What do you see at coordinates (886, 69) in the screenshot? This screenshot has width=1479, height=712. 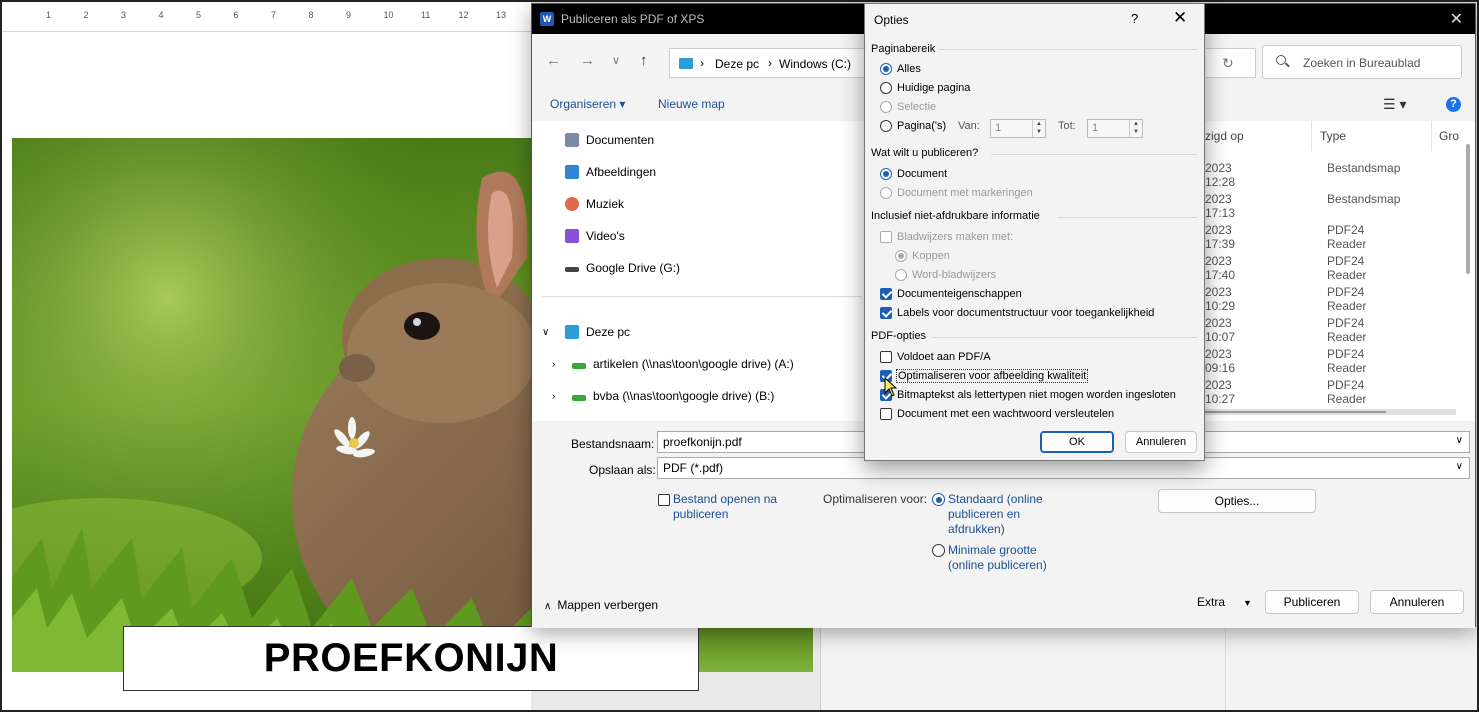 I see `page-range-all-radio` at bounding box center [886, 69].